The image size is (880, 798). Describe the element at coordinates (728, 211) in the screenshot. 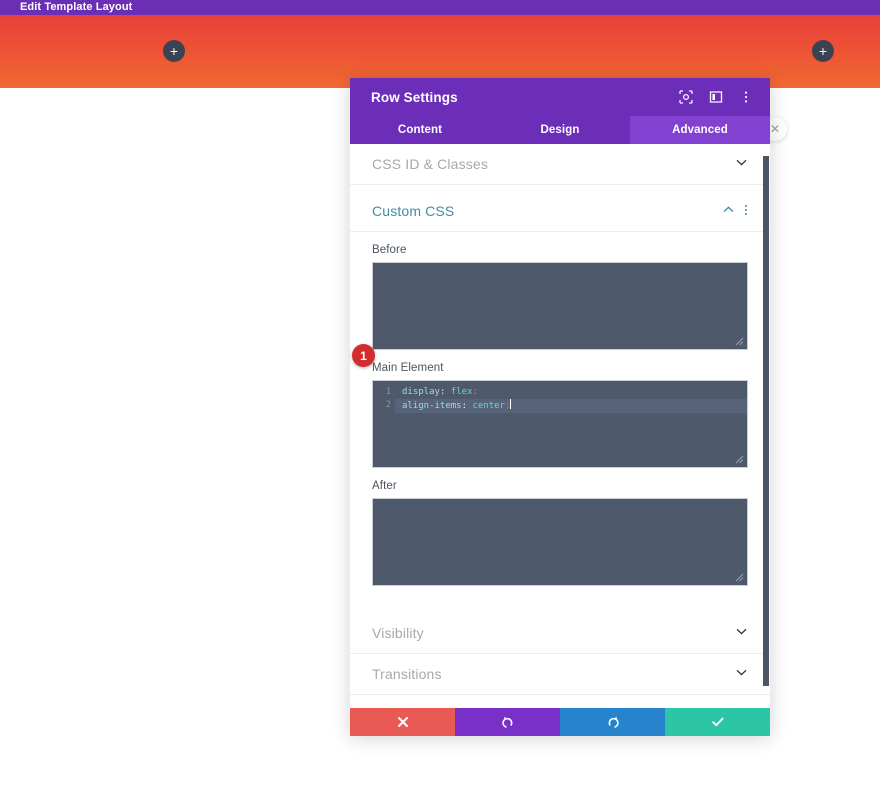

I see `chevron-up-icon` at that location.